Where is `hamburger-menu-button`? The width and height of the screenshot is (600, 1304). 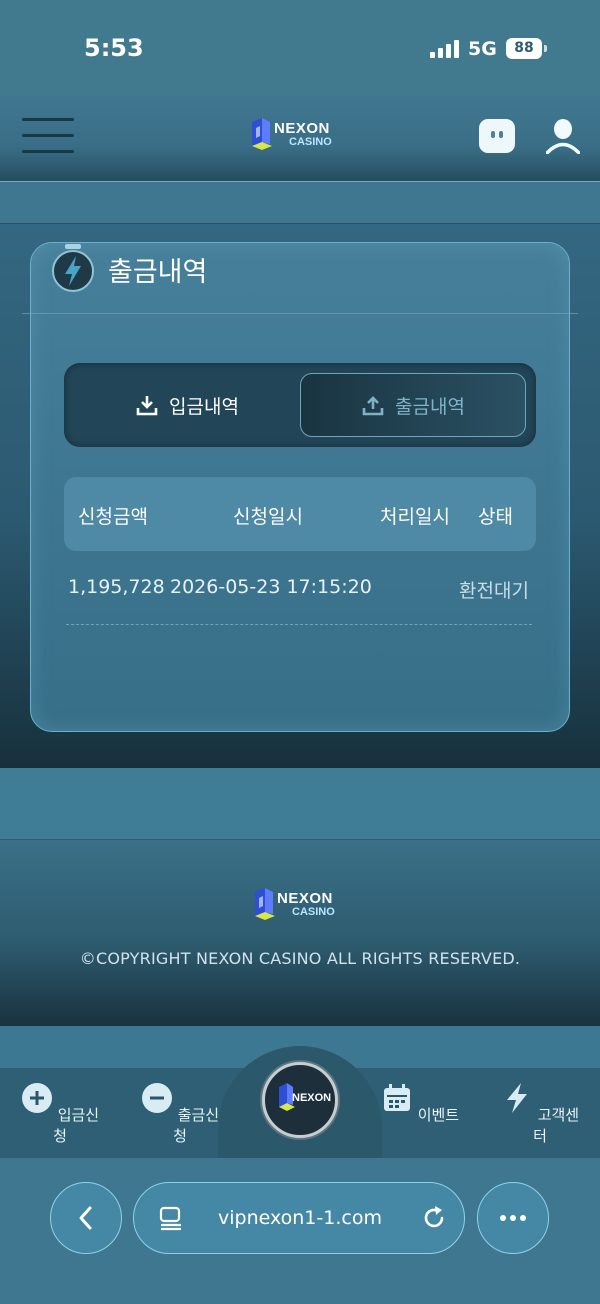
hamburger-menu-button is located at coordinates (49, 136).